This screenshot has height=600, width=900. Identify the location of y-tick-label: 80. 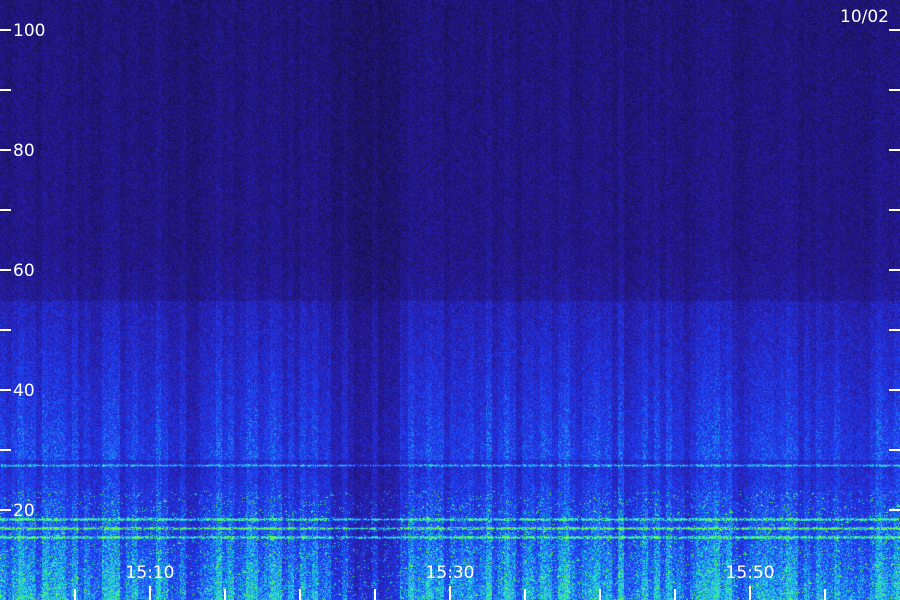
(24, 151).